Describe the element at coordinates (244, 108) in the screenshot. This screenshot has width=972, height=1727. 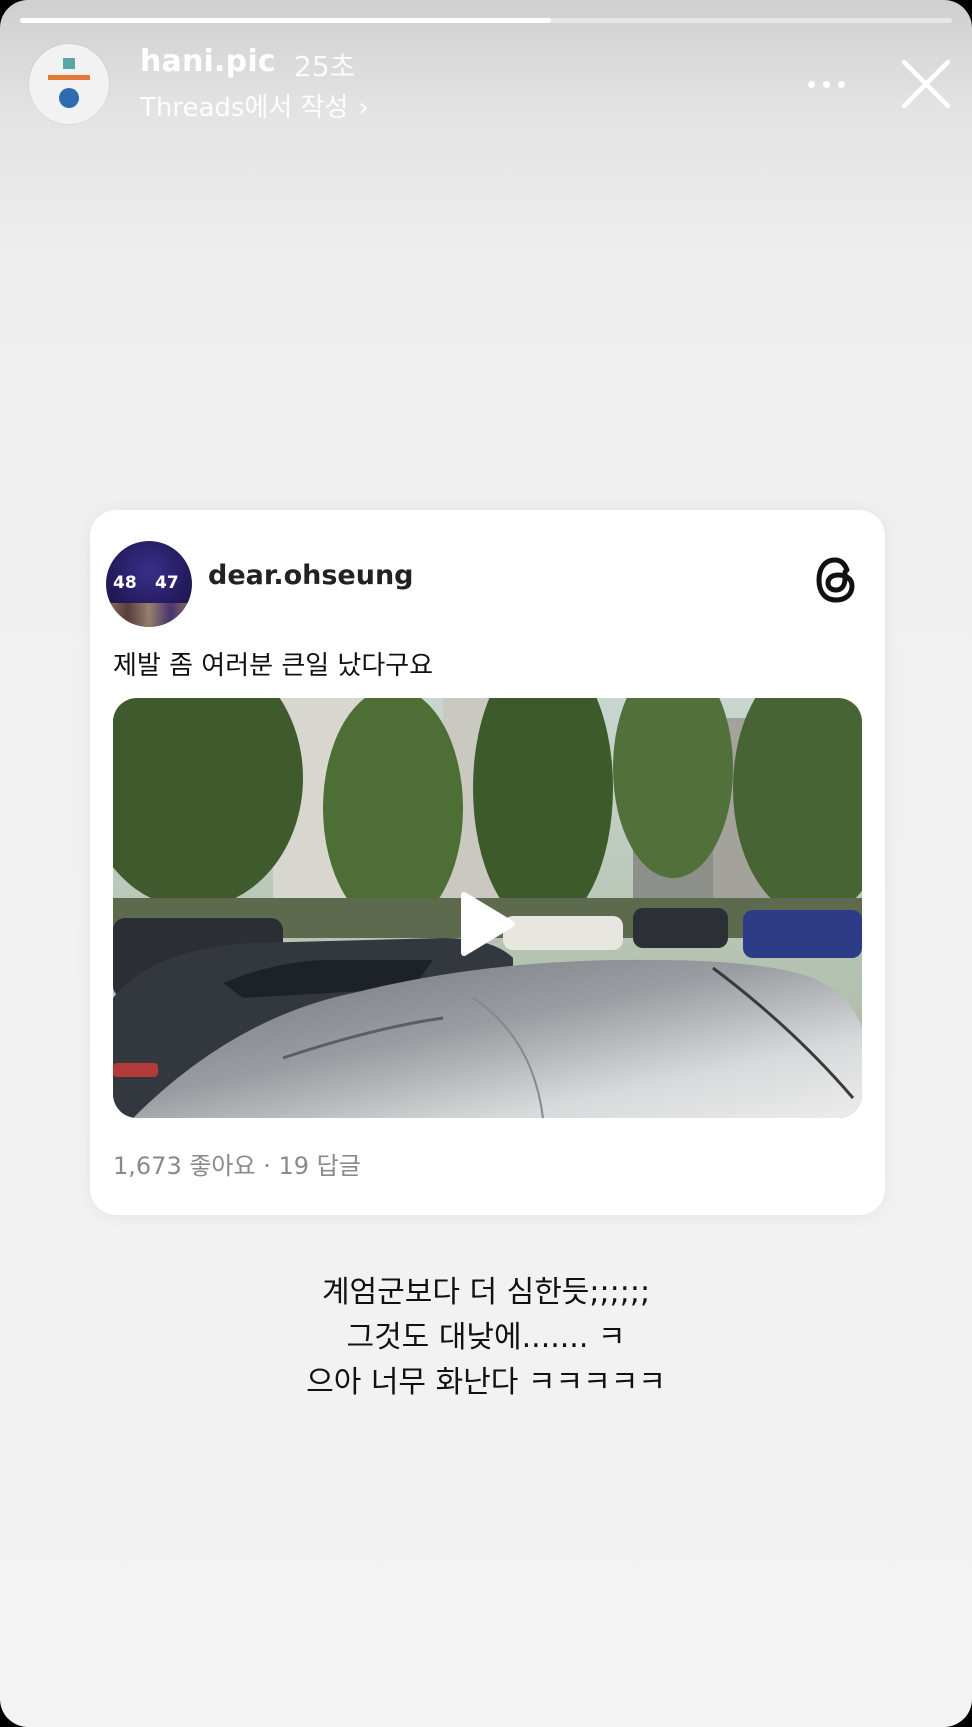
I see `threads-source-label: Threads에서 작성` at that location.